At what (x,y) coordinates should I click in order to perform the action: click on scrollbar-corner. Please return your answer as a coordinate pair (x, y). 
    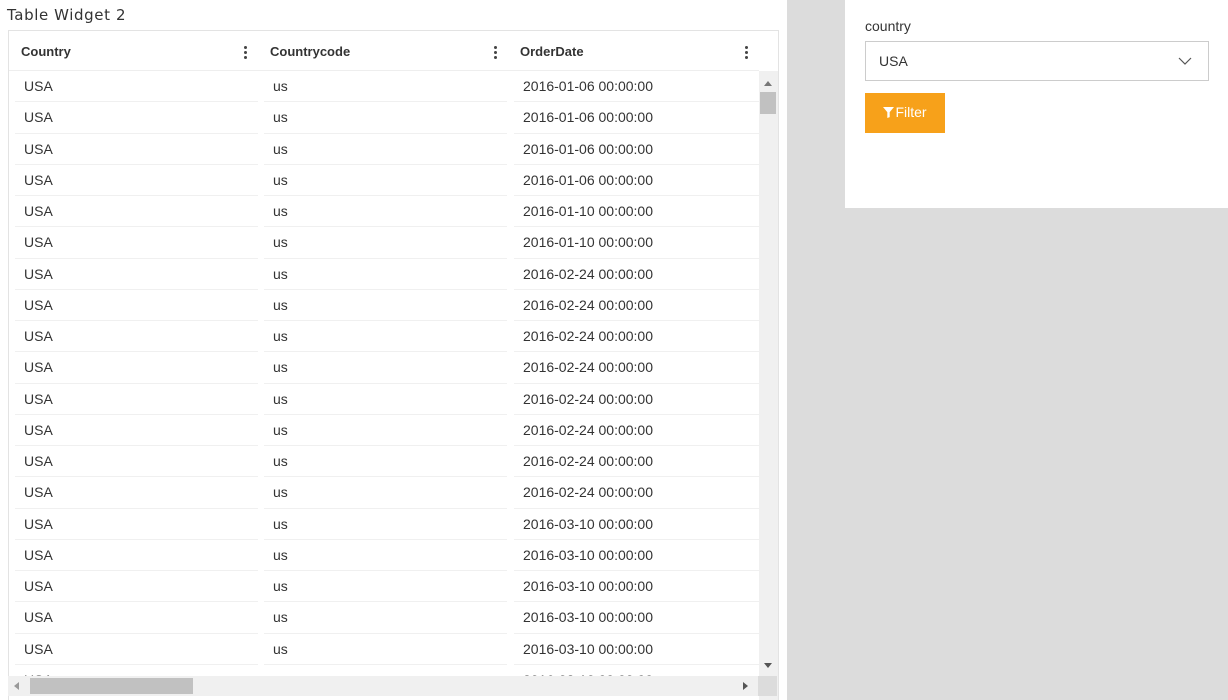
    Looking at the image, I should click on (767, 686).